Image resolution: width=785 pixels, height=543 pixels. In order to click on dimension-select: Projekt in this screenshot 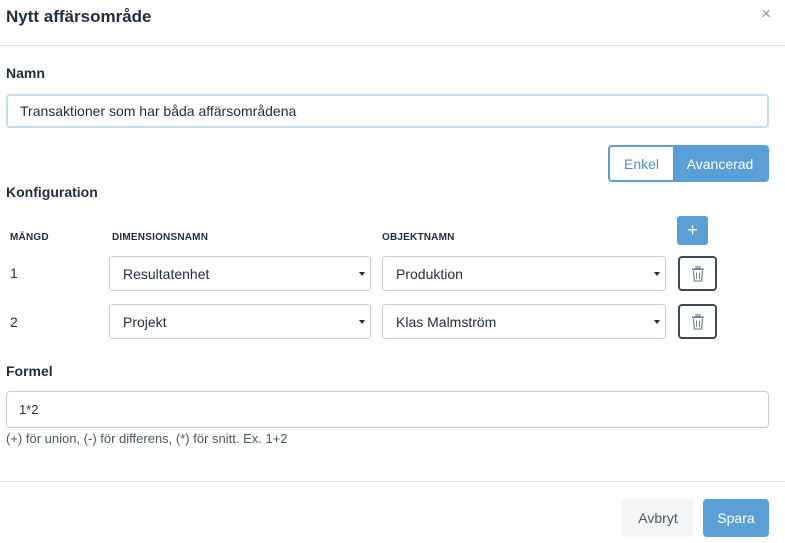, I will do `click(240, 321)`.